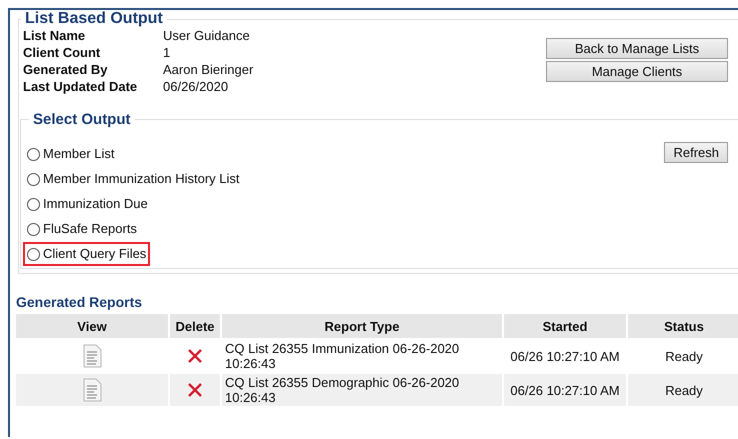 The height and width of the screenshot is (439, 738). What do you see at coordinates (87, 204) in the screenshot?
I see `radio-option: Immunization Due` at bounding box center [87, 204].